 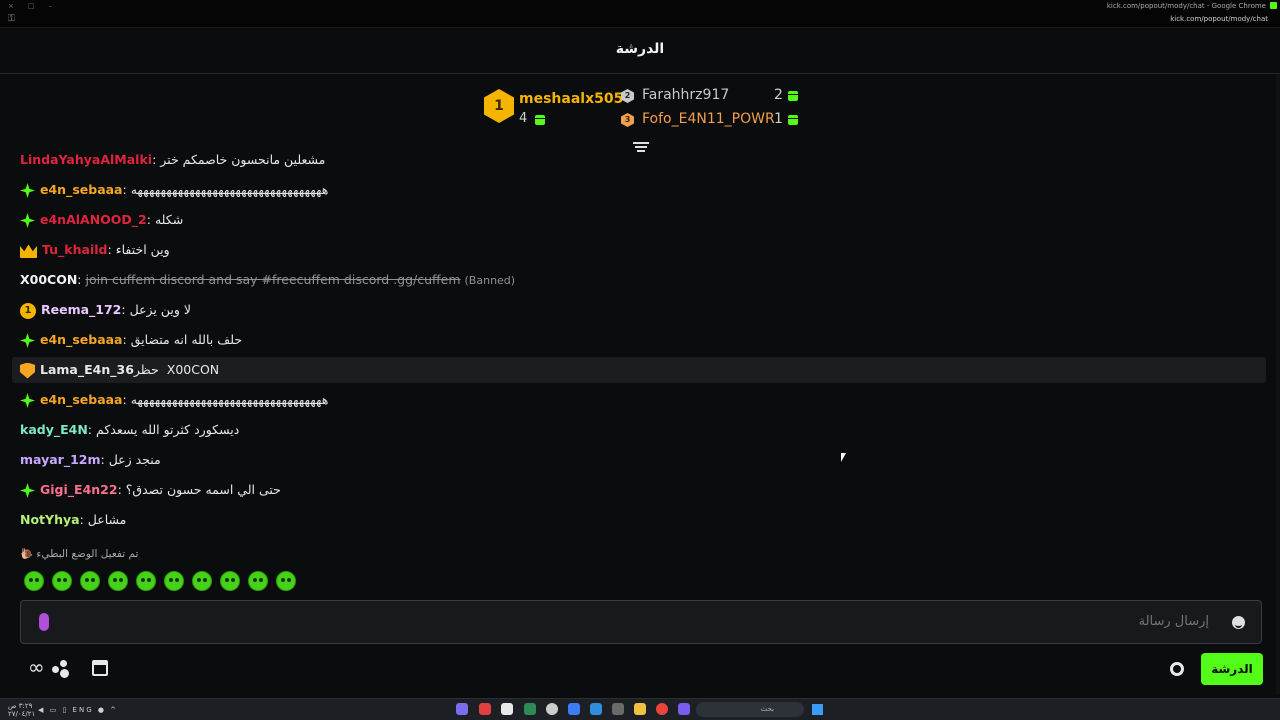 What do you see at coordinates (202, 581) in the screenshot?
I see `shock-emote-icon` at bounding box center [202, 581].